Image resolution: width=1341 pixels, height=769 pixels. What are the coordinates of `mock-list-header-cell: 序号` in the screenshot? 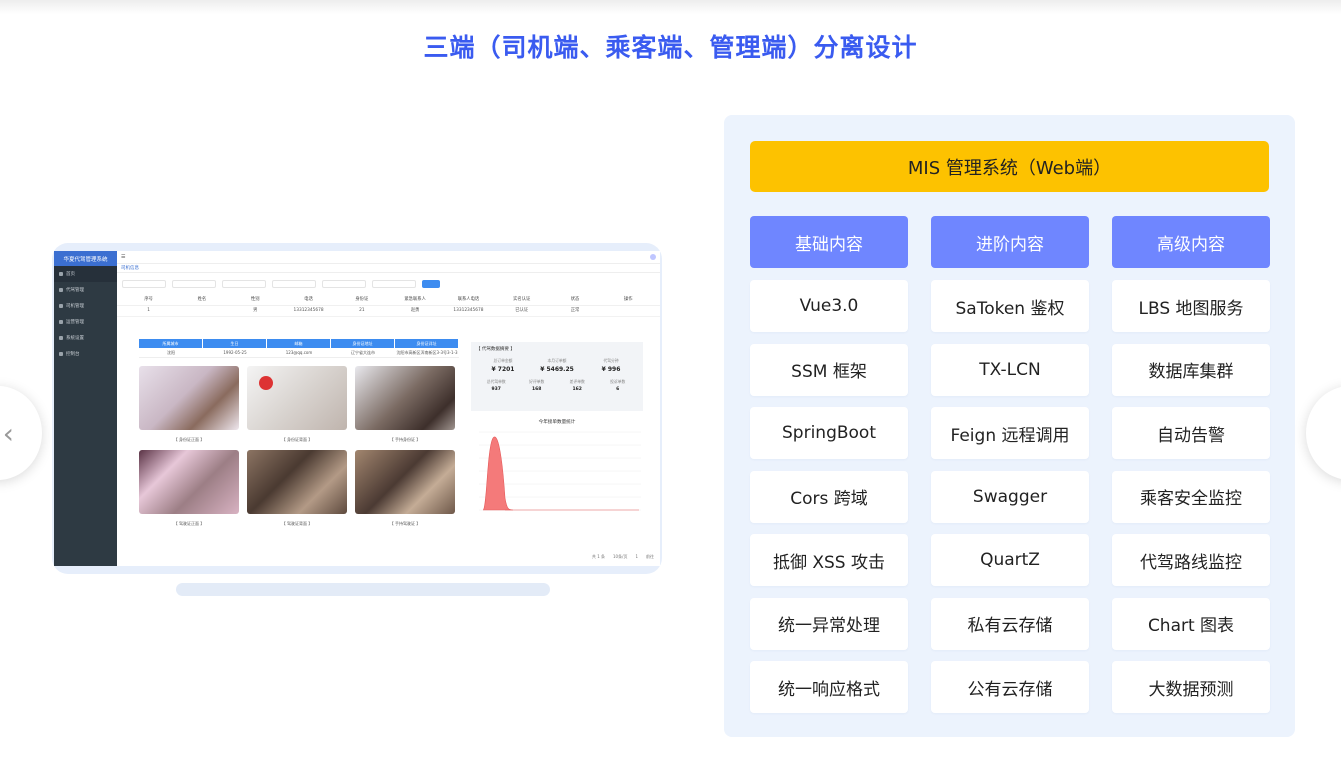 It's located at (148, 299).